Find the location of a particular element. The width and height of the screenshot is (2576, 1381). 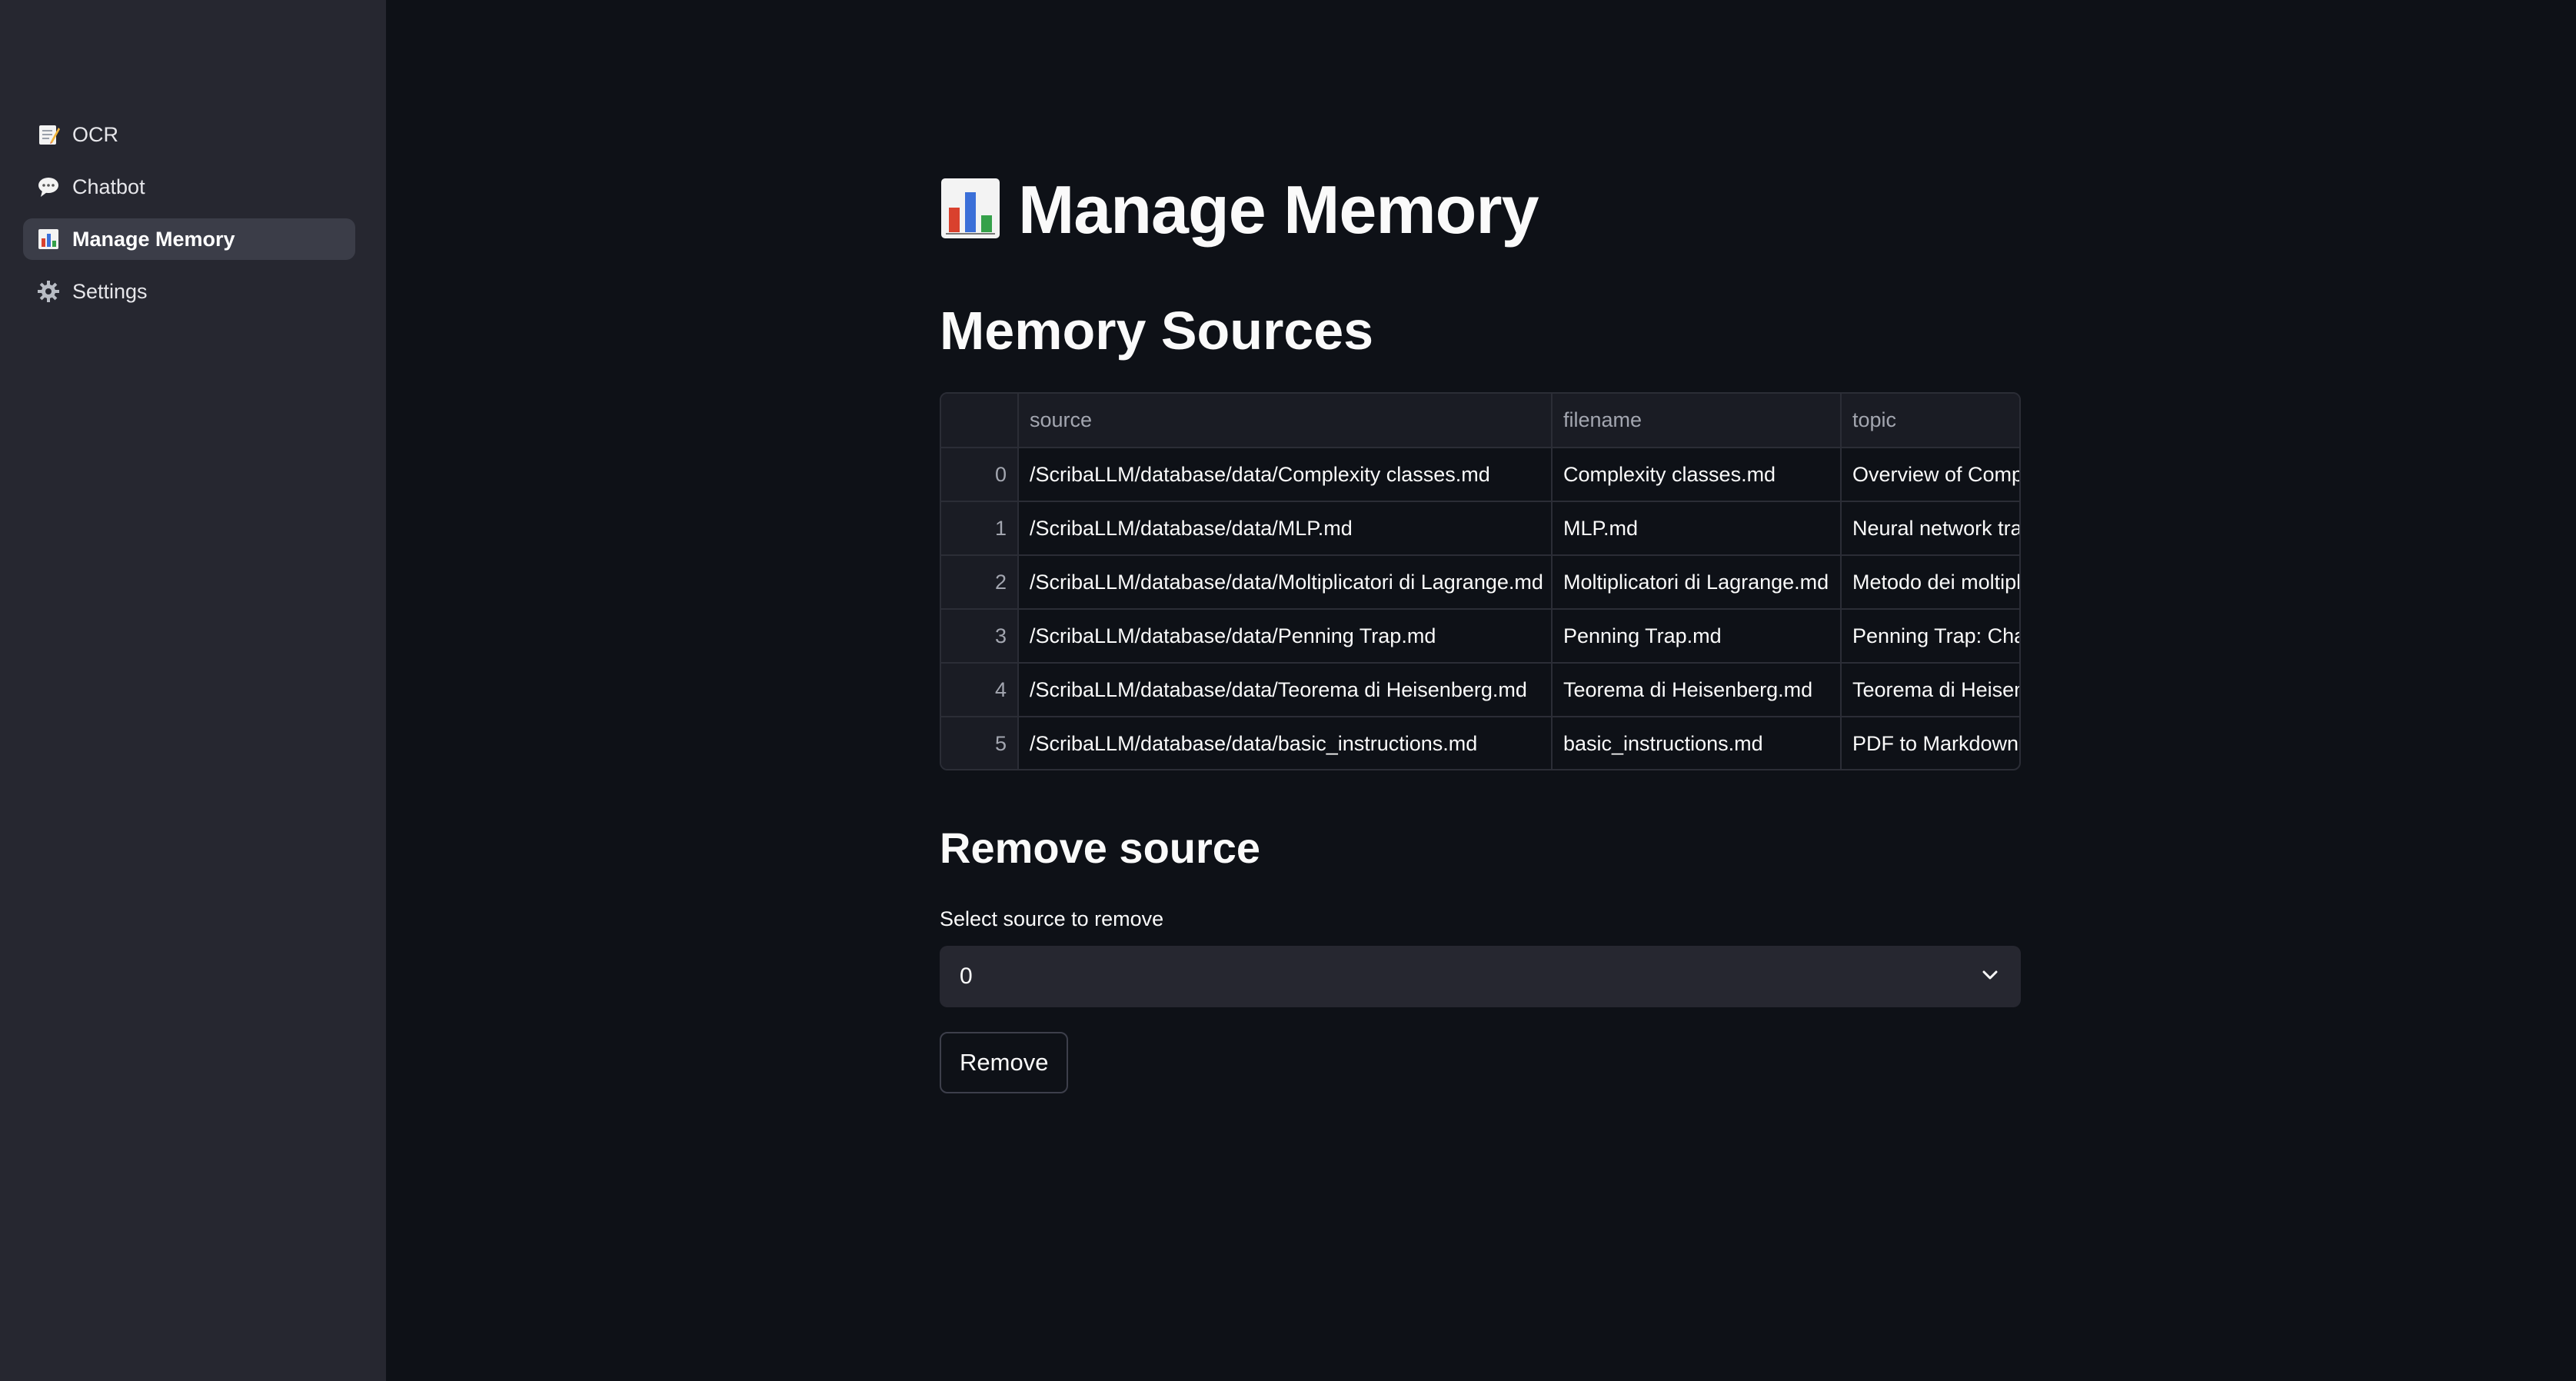

sidebar-item-settings: Settings is located at coordinates (189, 291).